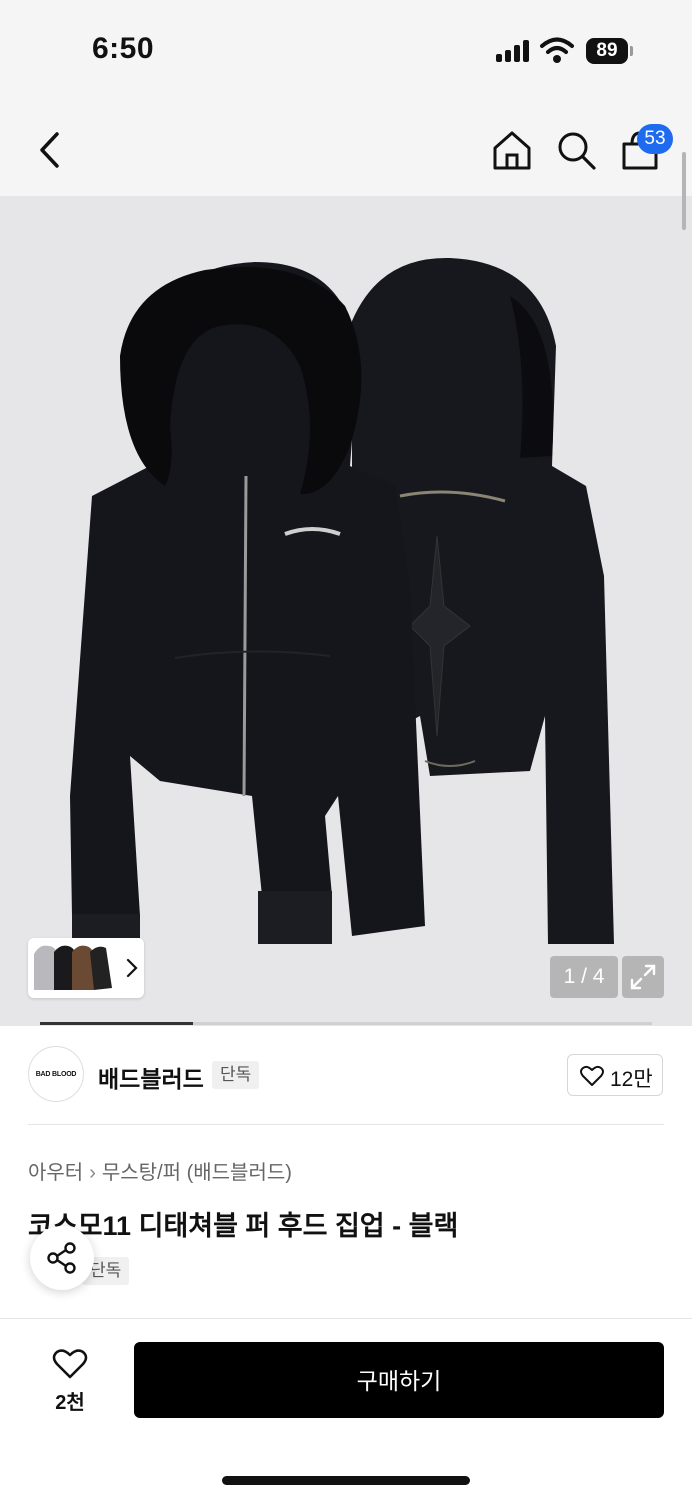 The image size is (692, 1501). Describe the element at coordinates (151, 1077) in the screenshot. I see `brand-name: 배드블러드` at that location.